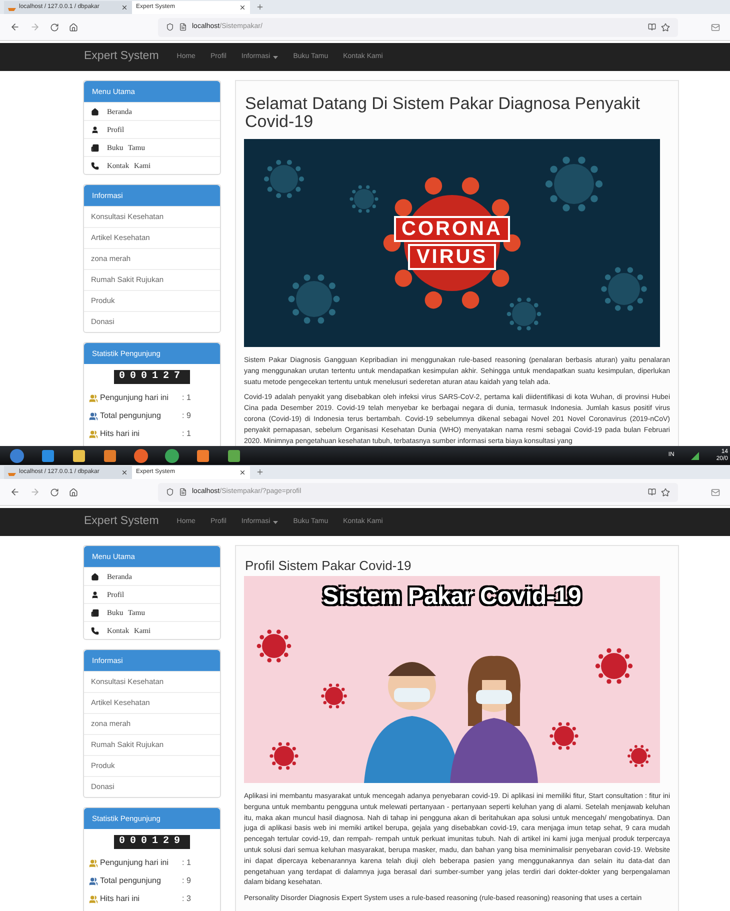 The width and height of the screenshot is (730, 911). Describe the element at coordinates (695, 456) in the screenshot. I see `network-icon` at that location.